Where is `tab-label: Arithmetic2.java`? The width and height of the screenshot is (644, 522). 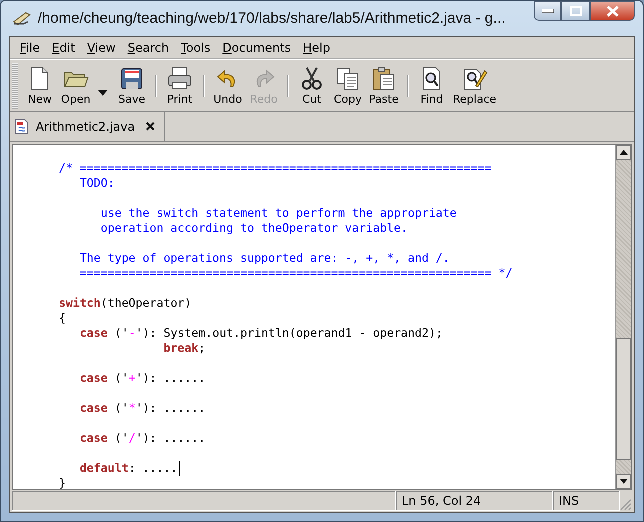 tab-label: Arithmetic2.java is located at coordinates (86, 127).